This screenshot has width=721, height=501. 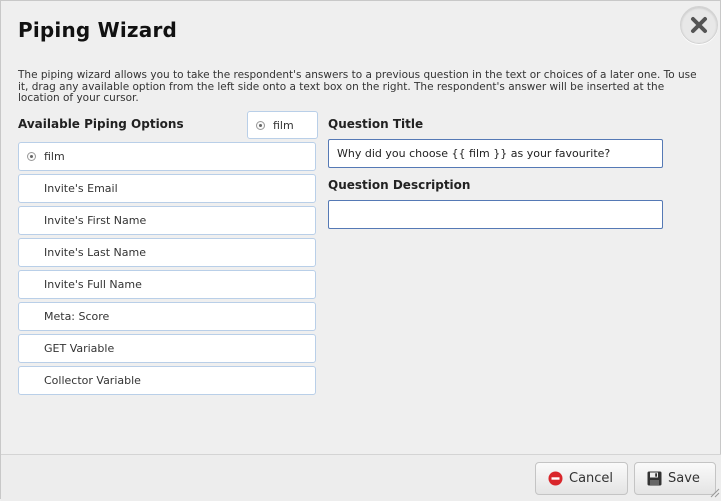 I want to click on piping-option-label: Meta: Score, so click(x=77, y=316).